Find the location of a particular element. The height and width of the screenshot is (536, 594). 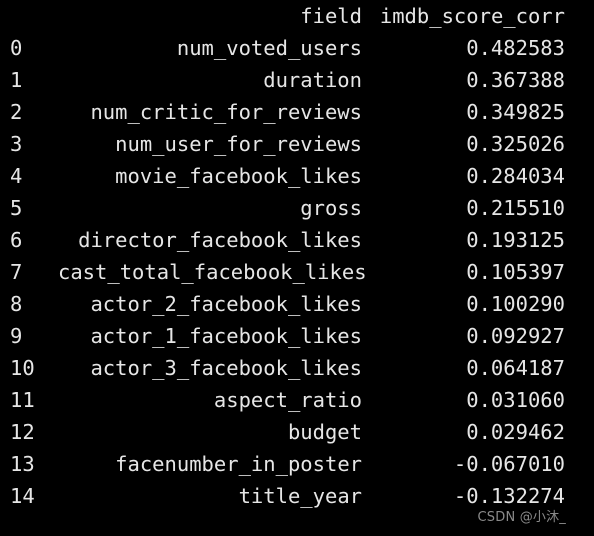

row-index: 11 is located at coordinates (22, 400).